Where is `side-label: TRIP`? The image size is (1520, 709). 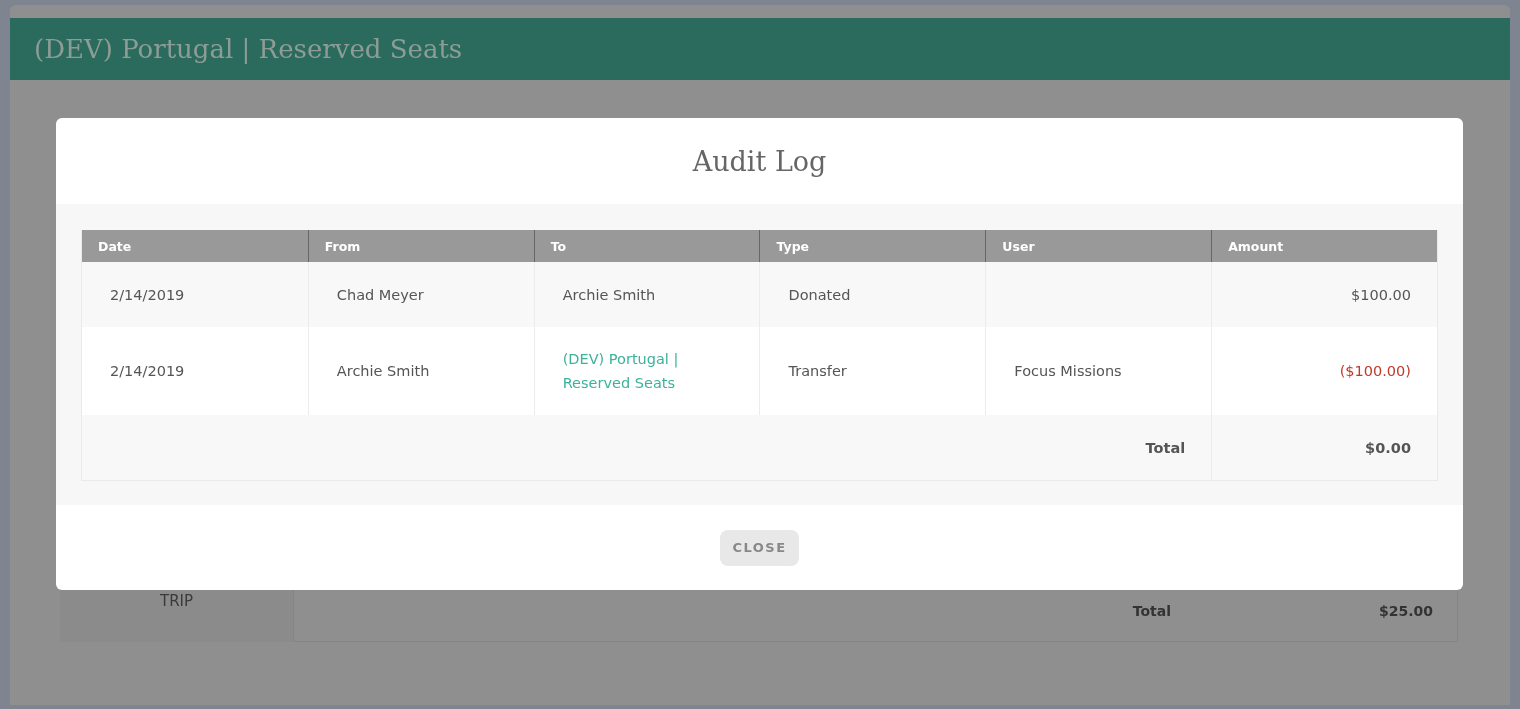 side-label: TRIP is located at coordinates (176, 602).